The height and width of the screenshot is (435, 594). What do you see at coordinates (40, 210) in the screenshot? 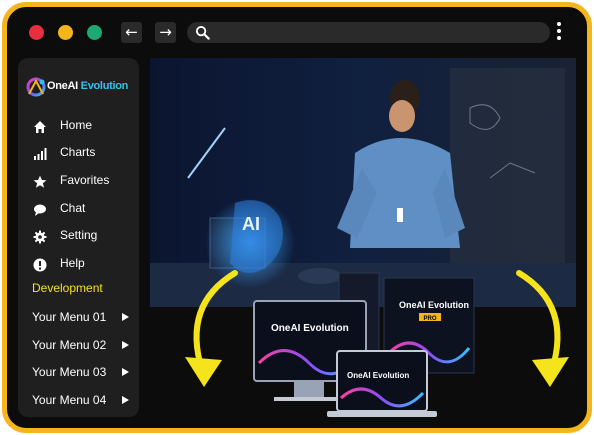
I see `chat-bubble-icon` at bounding box center [40, 210].